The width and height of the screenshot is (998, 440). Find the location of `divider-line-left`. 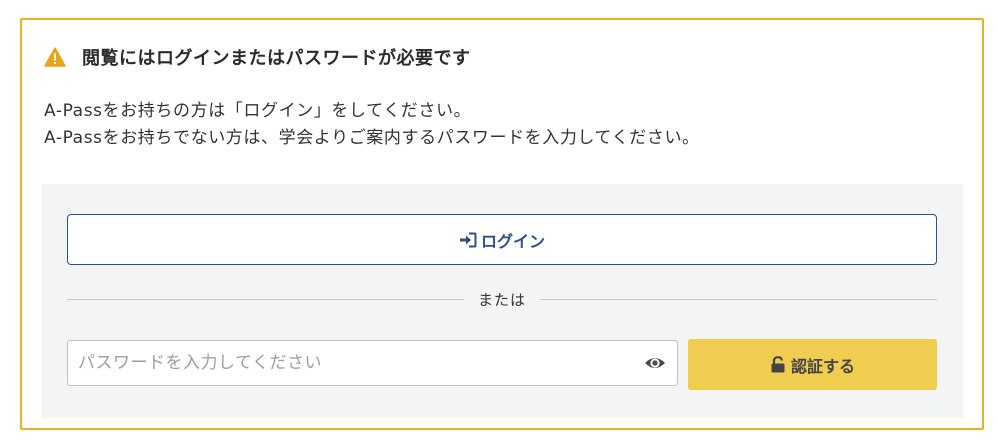

divider-line-left is located at coordinates (265, 299).